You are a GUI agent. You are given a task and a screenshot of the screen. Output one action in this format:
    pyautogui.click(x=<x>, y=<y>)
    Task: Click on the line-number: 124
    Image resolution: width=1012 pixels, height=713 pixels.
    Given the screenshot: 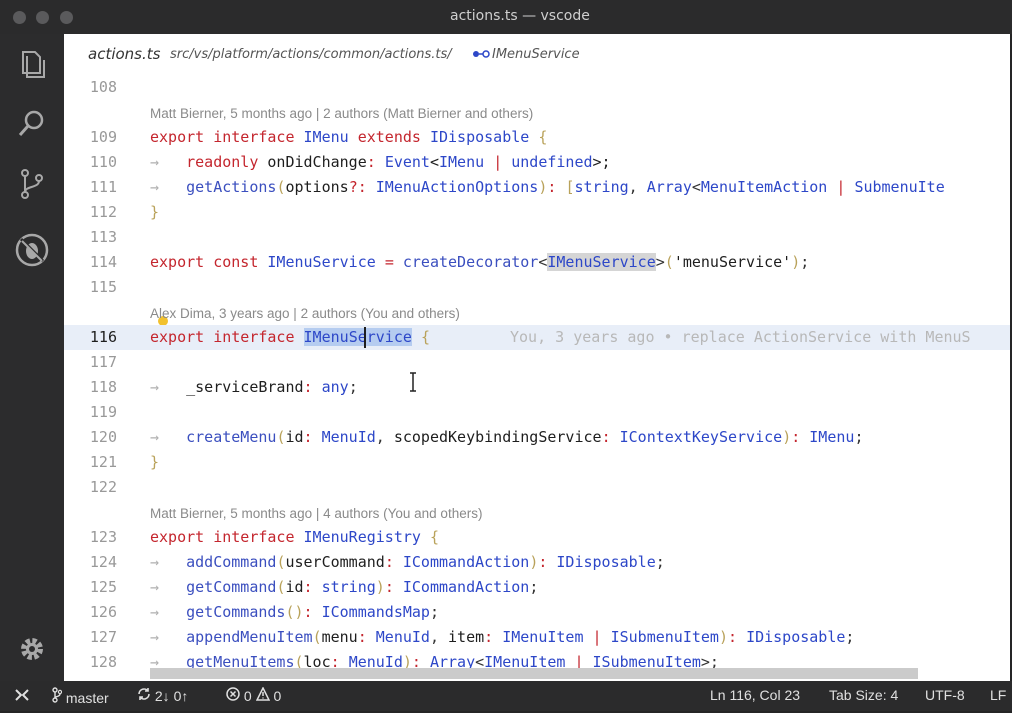 What is the action you would take?
    pyautogui.click(x=103, y=562)
    